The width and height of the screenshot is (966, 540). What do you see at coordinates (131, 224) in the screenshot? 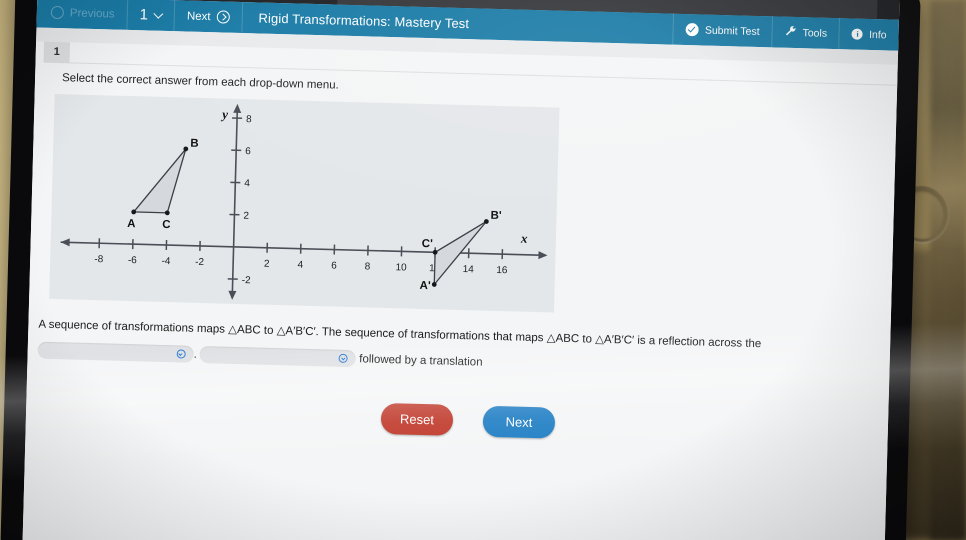
I see `label-a: A` at bounding box center [131, 224].